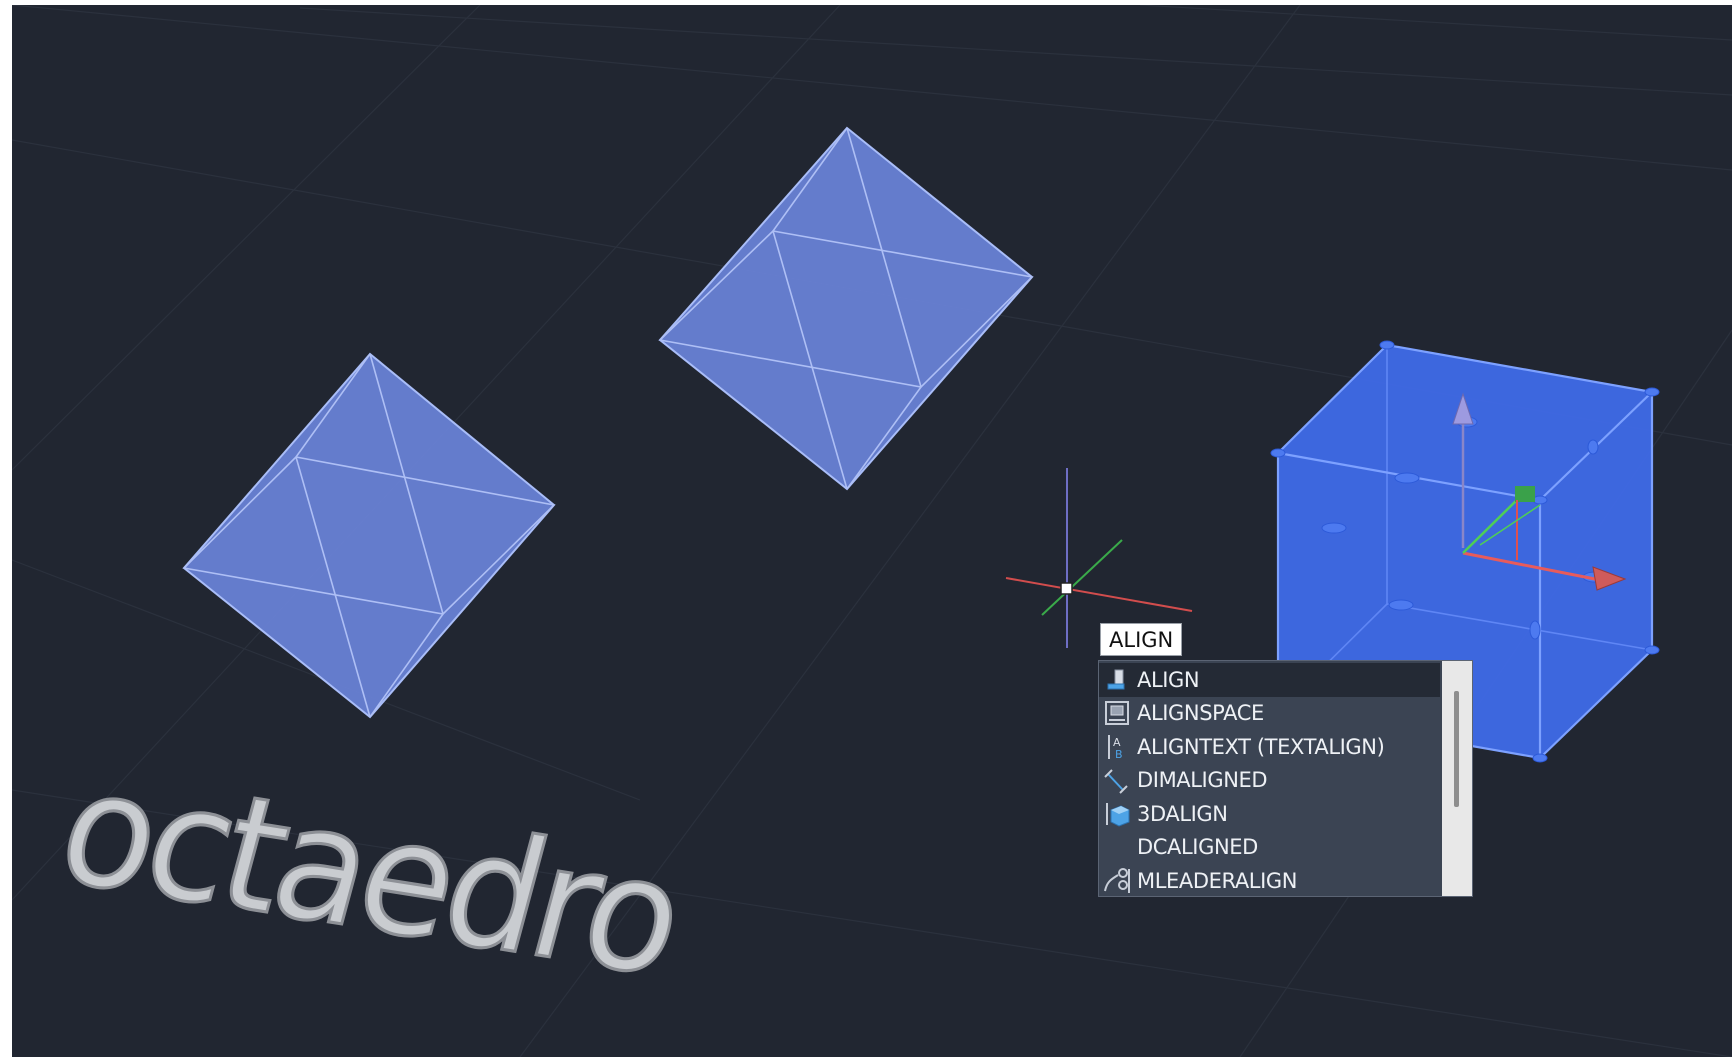 This screenshot has width=1732, height=1057. What do you see at coordinates (1117, 679) in the screenshot?
I see `align-icon` at bounding box center [1117, 679].